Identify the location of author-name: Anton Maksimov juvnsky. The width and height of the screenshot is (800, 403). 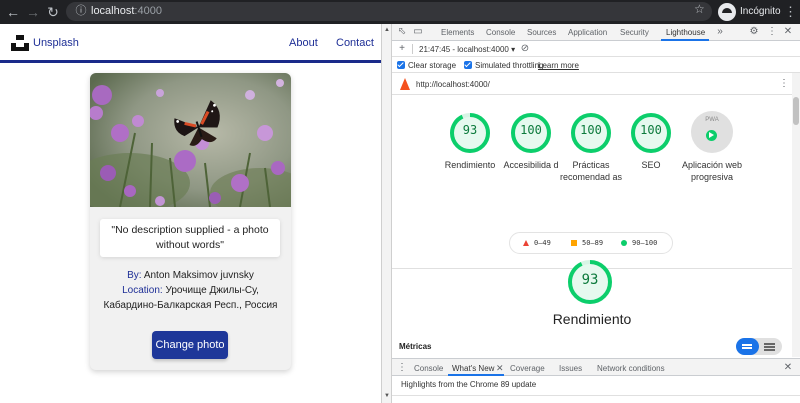
(198, 275).